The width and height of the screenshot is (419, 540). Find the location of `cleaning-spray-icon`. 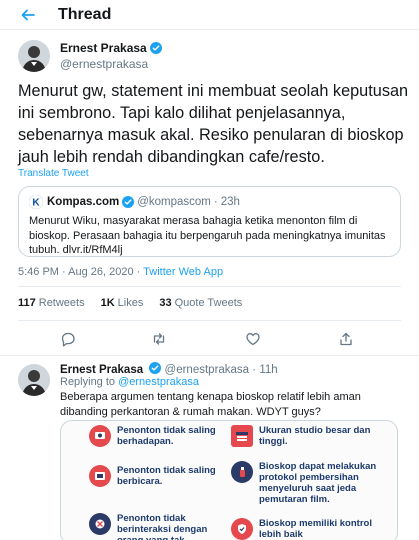

cleaning-spray-icon is located at coordinates (242, 472).